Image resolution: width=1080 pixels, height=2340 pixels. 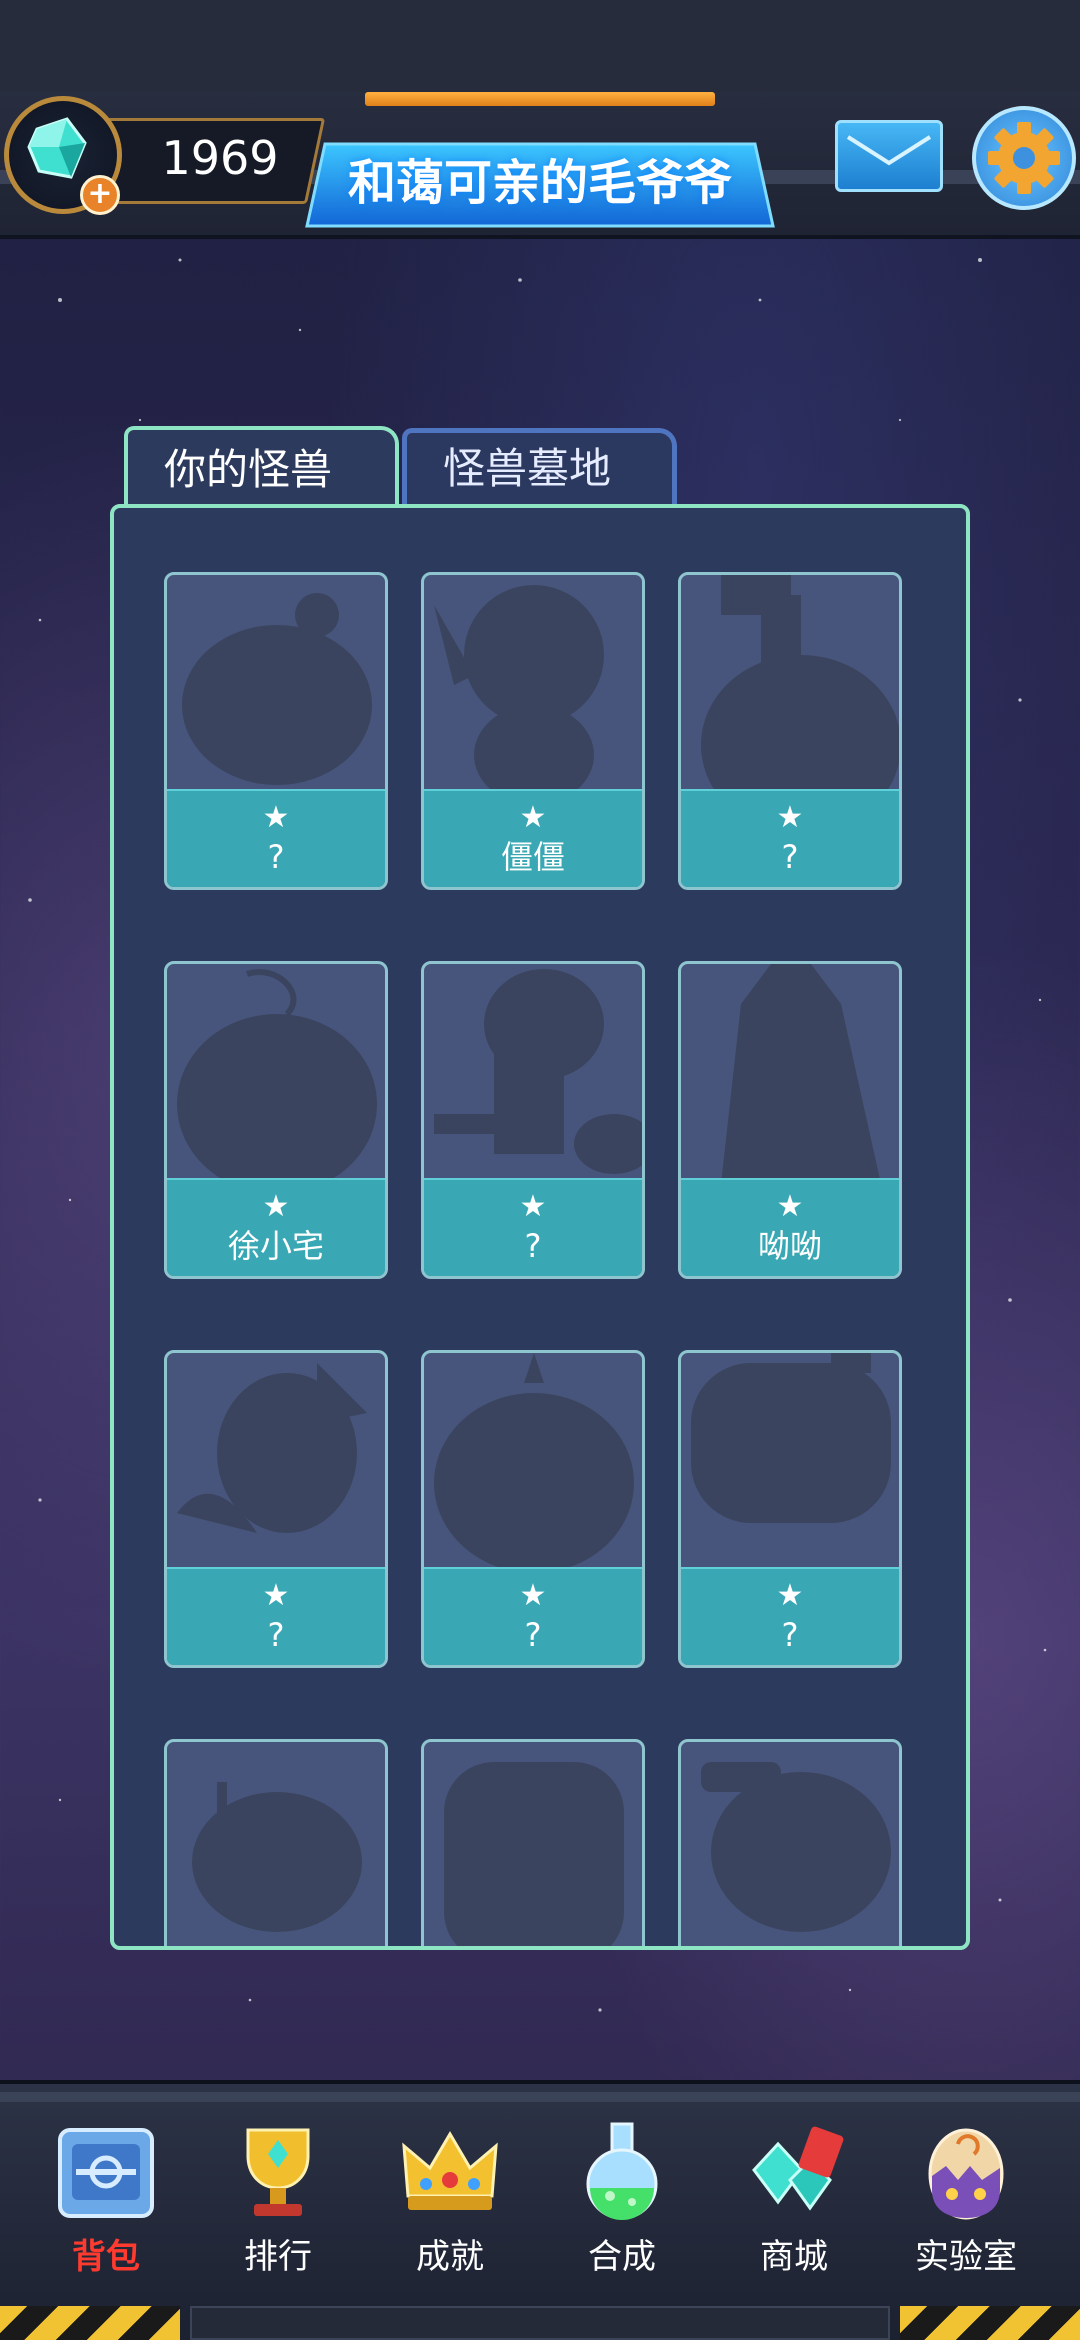 I want to click on tab-monster-graveyard: 怪兽墓地, so click(x=539, y=466).